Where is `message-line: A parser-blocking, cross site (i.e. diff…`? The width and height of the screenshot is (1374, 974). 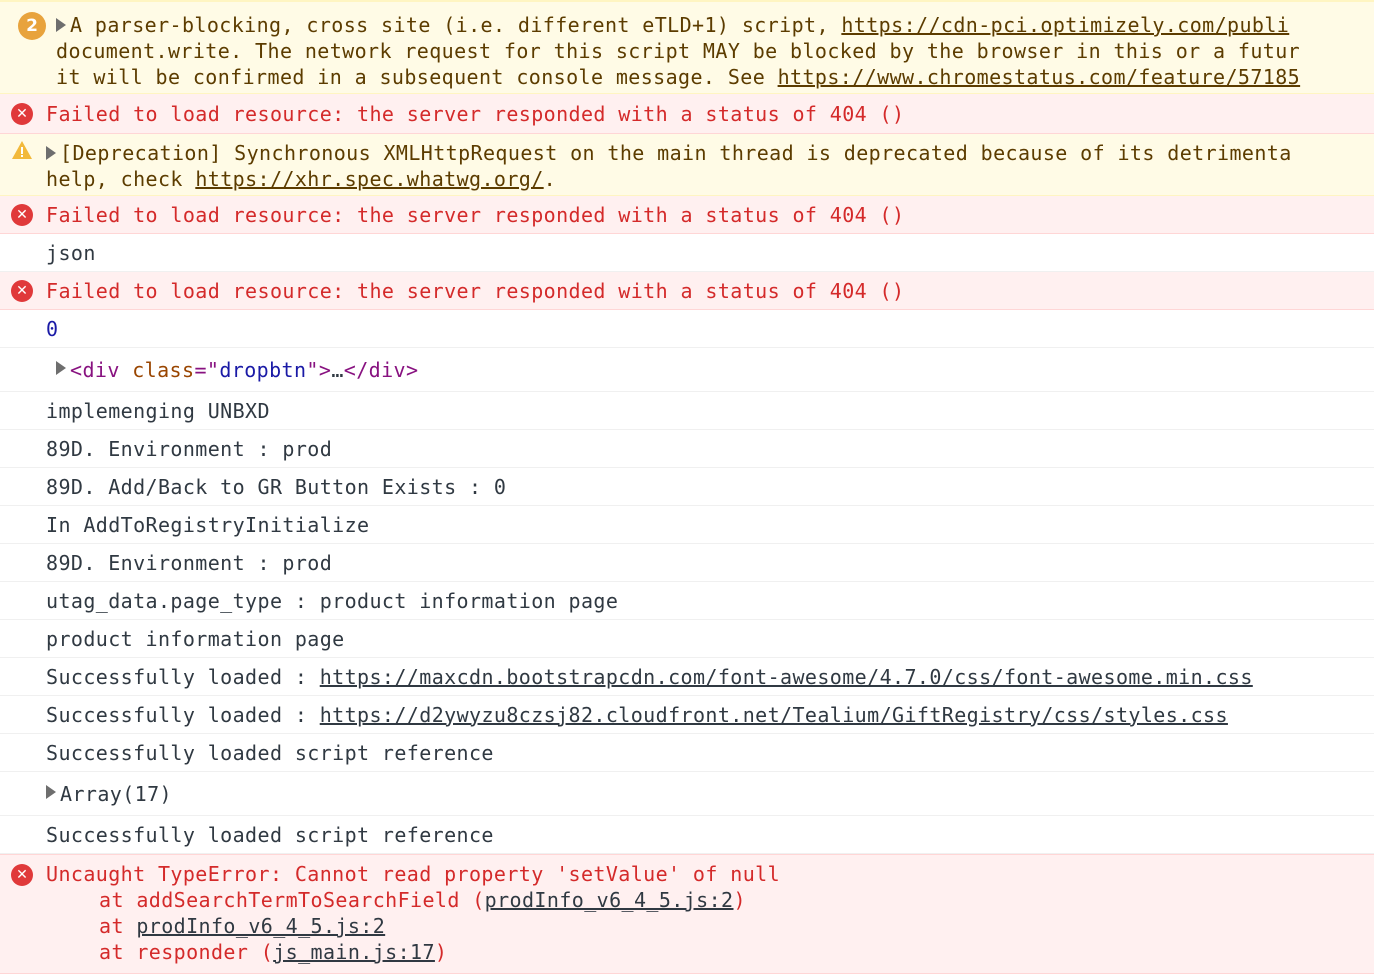
message-line: A parser-blocking, cross site (i.e. diff… is located at coordinates (710, 25).